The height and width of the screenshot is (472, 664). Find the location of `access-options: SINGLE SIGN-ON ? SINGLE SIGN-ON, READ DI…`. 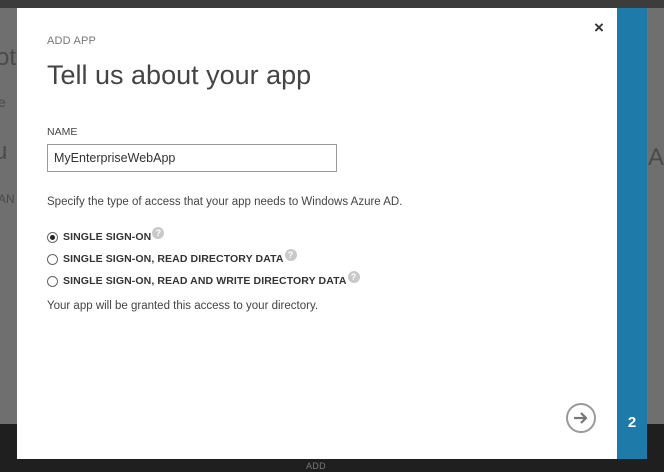

access-options: SINGLE SIGN-ON ? SINGLE SIGN-ON, READ DI… is located at coordinates (203, 259).